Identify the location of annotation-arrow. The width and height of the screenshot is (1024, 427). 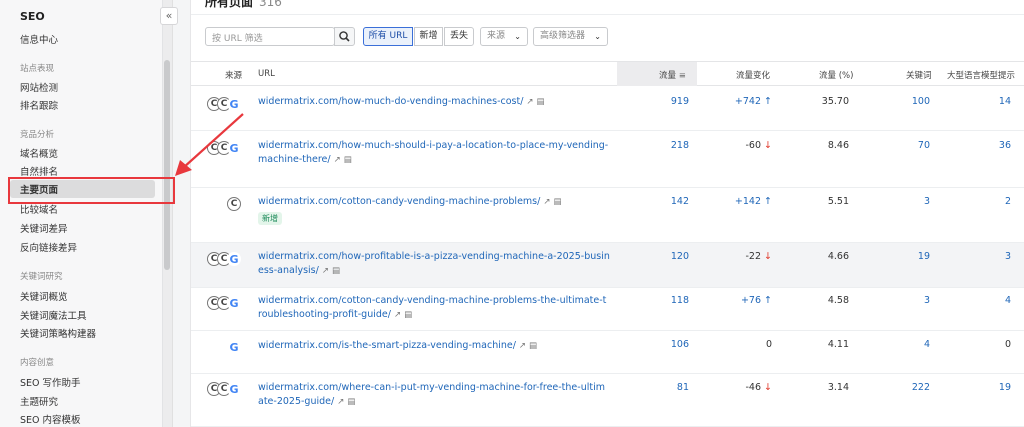
(209, 144).